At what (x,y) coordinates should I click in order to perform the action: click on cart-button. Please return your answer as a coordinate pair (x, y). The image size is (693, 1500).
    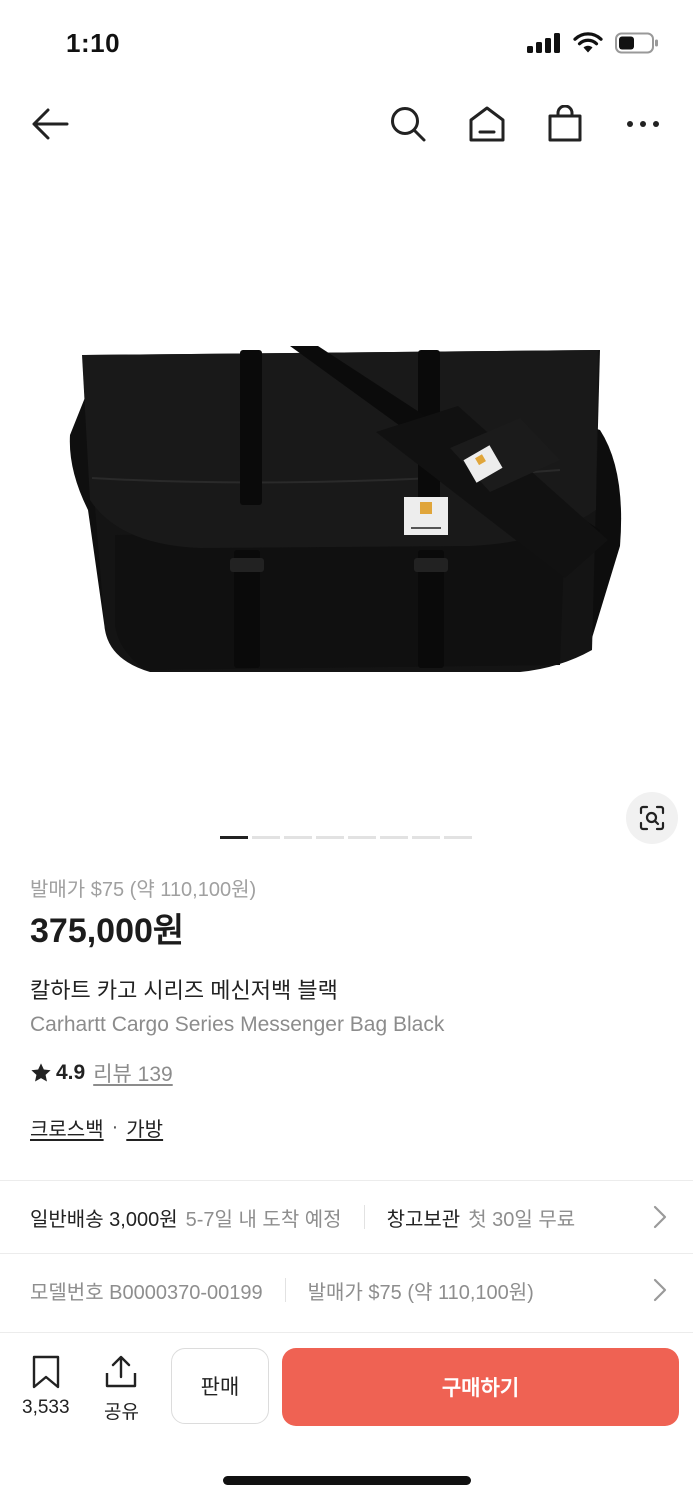
    Looking at the image, I should click on (565, 124).